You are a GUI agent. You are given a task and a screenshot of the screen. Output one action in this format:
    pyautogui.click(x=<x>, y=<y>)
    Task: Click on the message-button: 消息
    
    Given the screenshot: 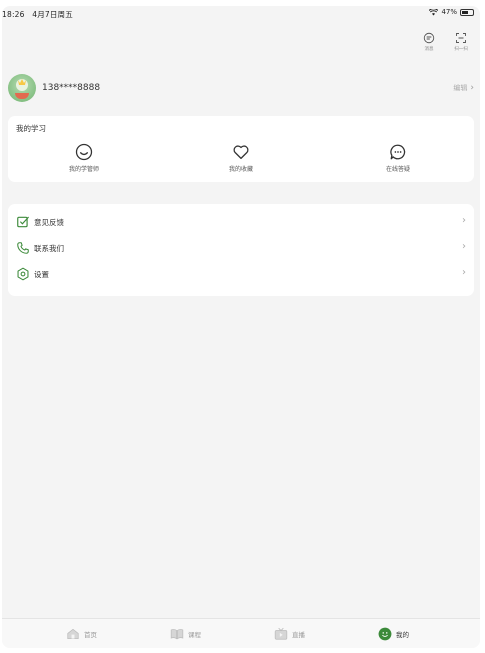 What is the action you would take?
    pyautogui.click(x=429, y=42)
    